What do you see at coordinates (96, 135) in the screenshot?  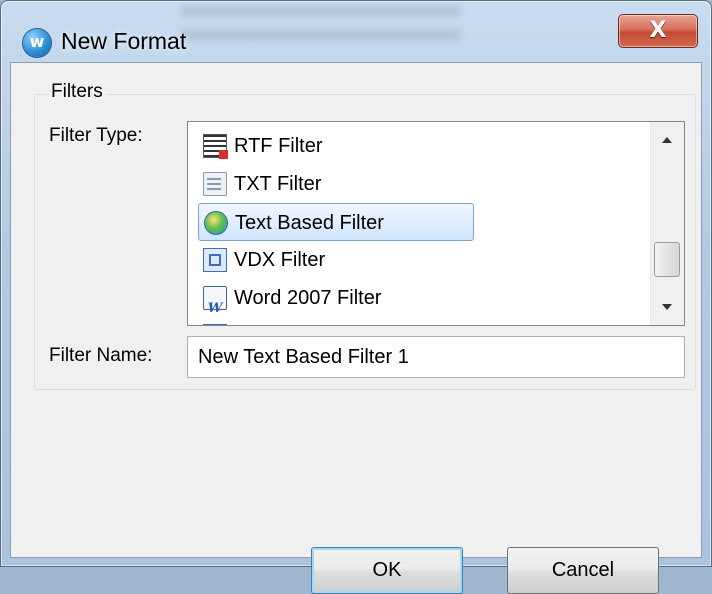 I see `filter-type-label: Filter Type:` at bounding box center [96, 135].